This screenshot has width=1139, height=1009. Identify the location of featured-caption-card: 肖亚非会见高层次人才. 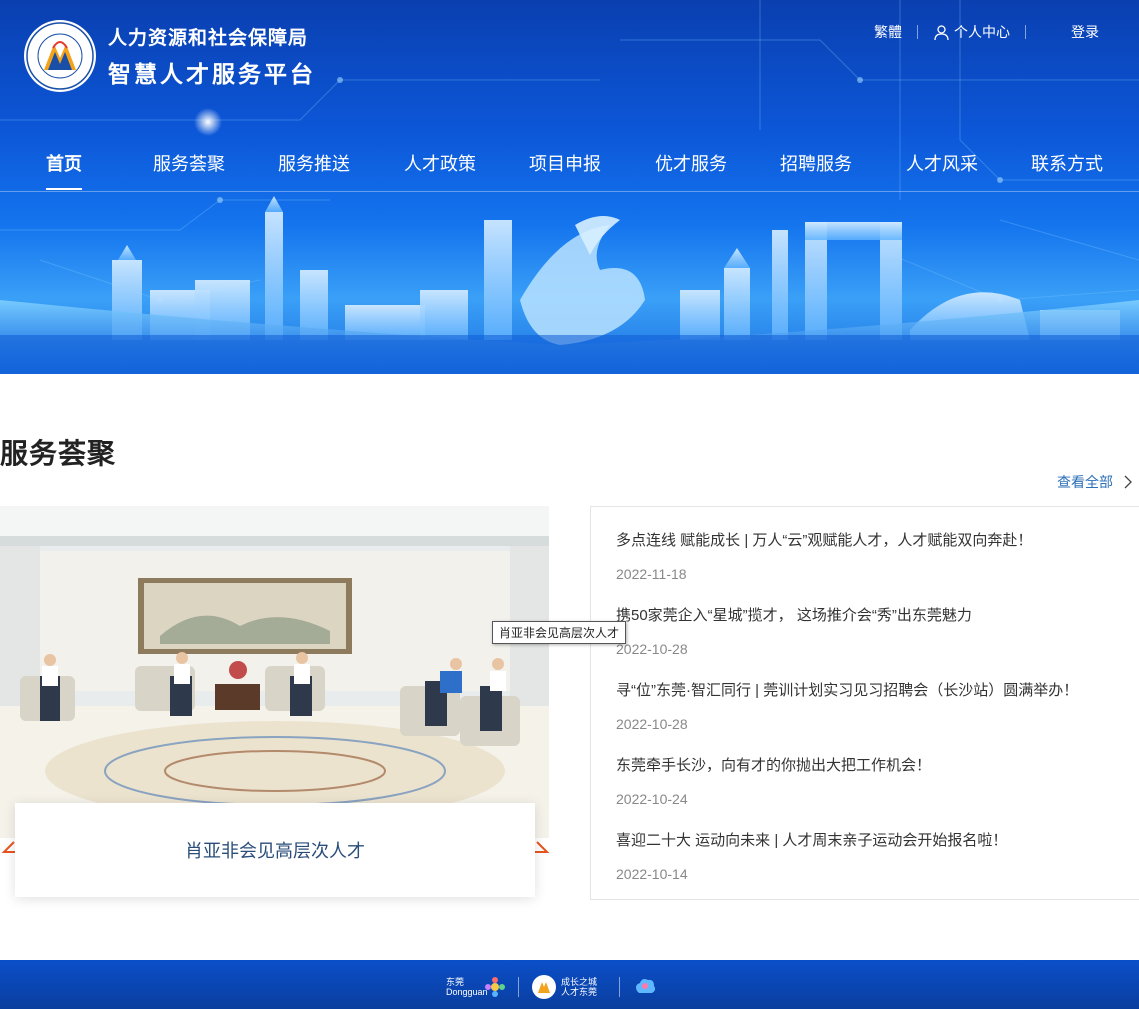
(275, 850).